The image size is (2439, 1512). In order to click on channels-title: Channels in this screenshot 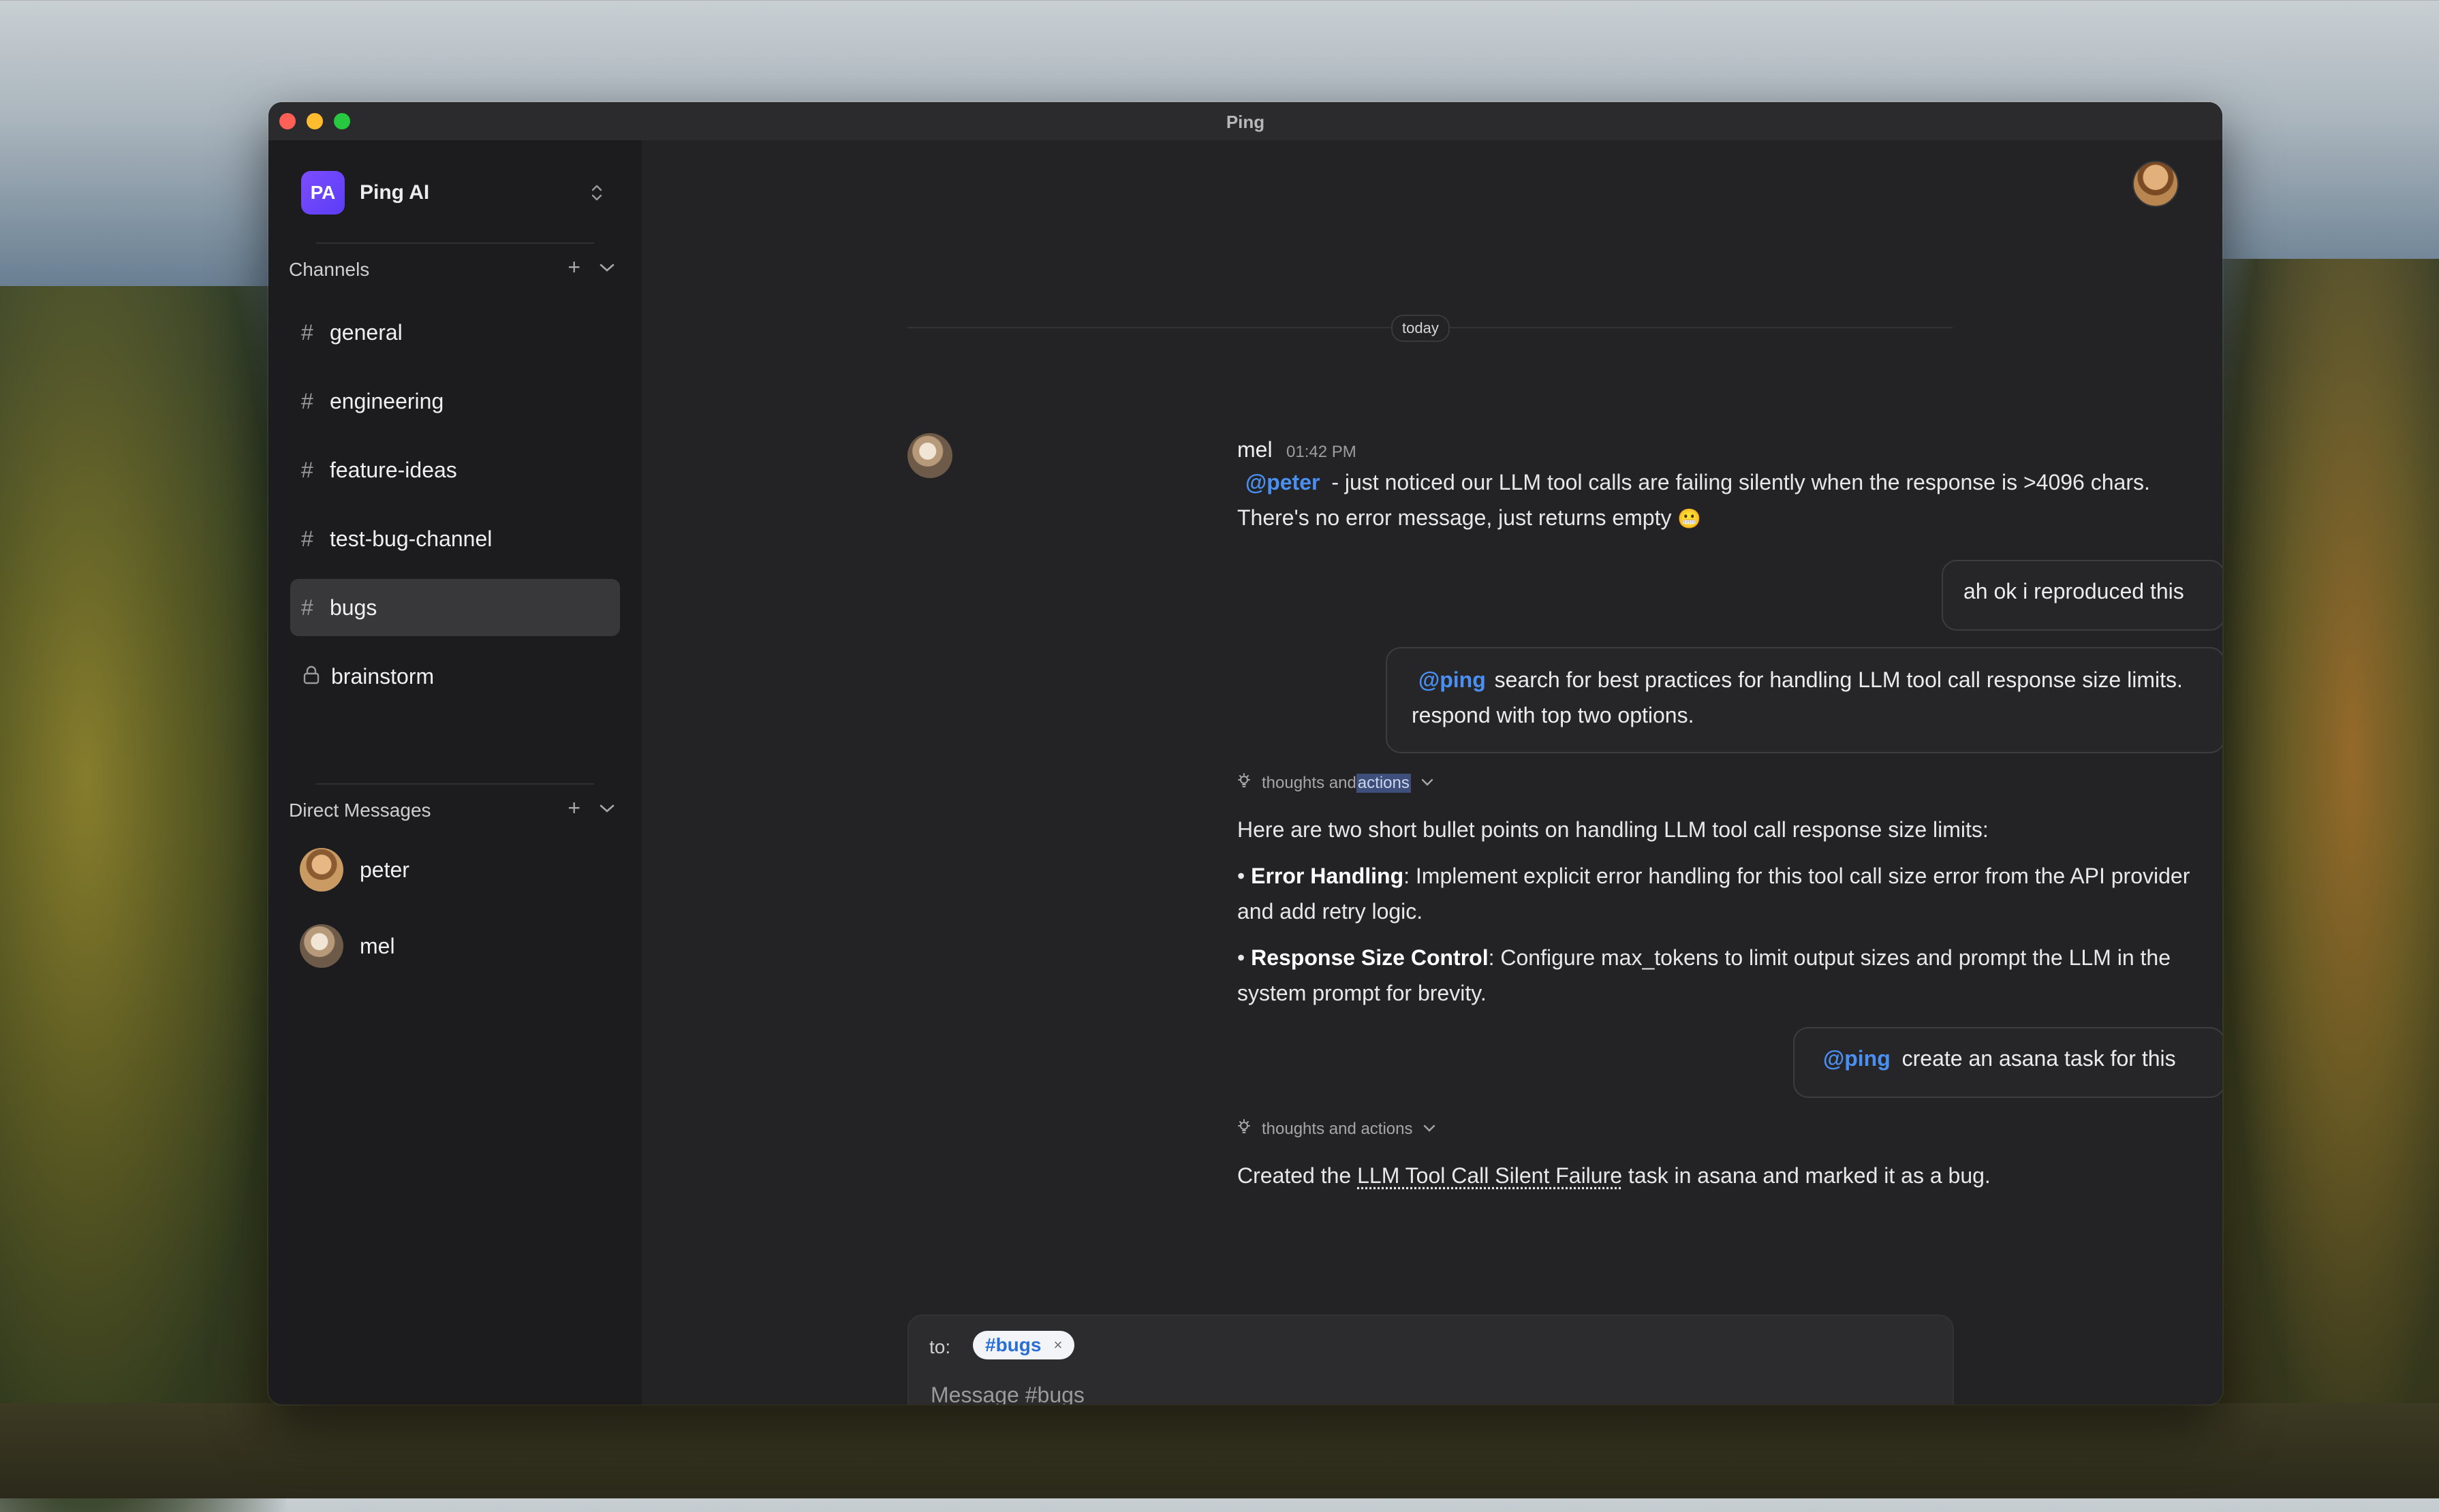, I will do `click(329, 269)`.